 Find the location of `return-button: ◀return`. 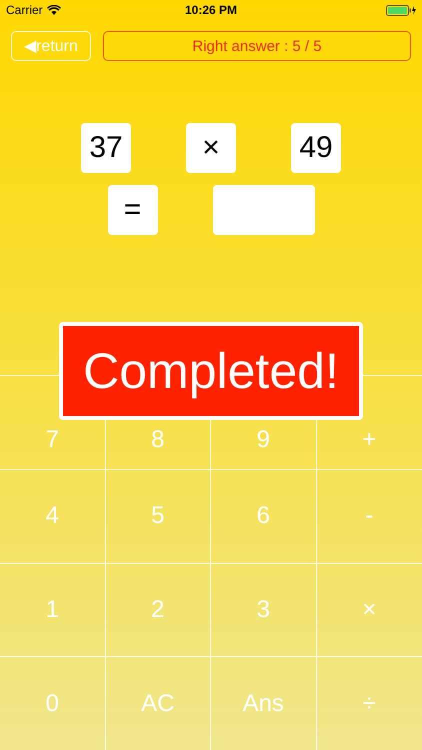

return-button: ◀return is located at coordinates (51, 46).